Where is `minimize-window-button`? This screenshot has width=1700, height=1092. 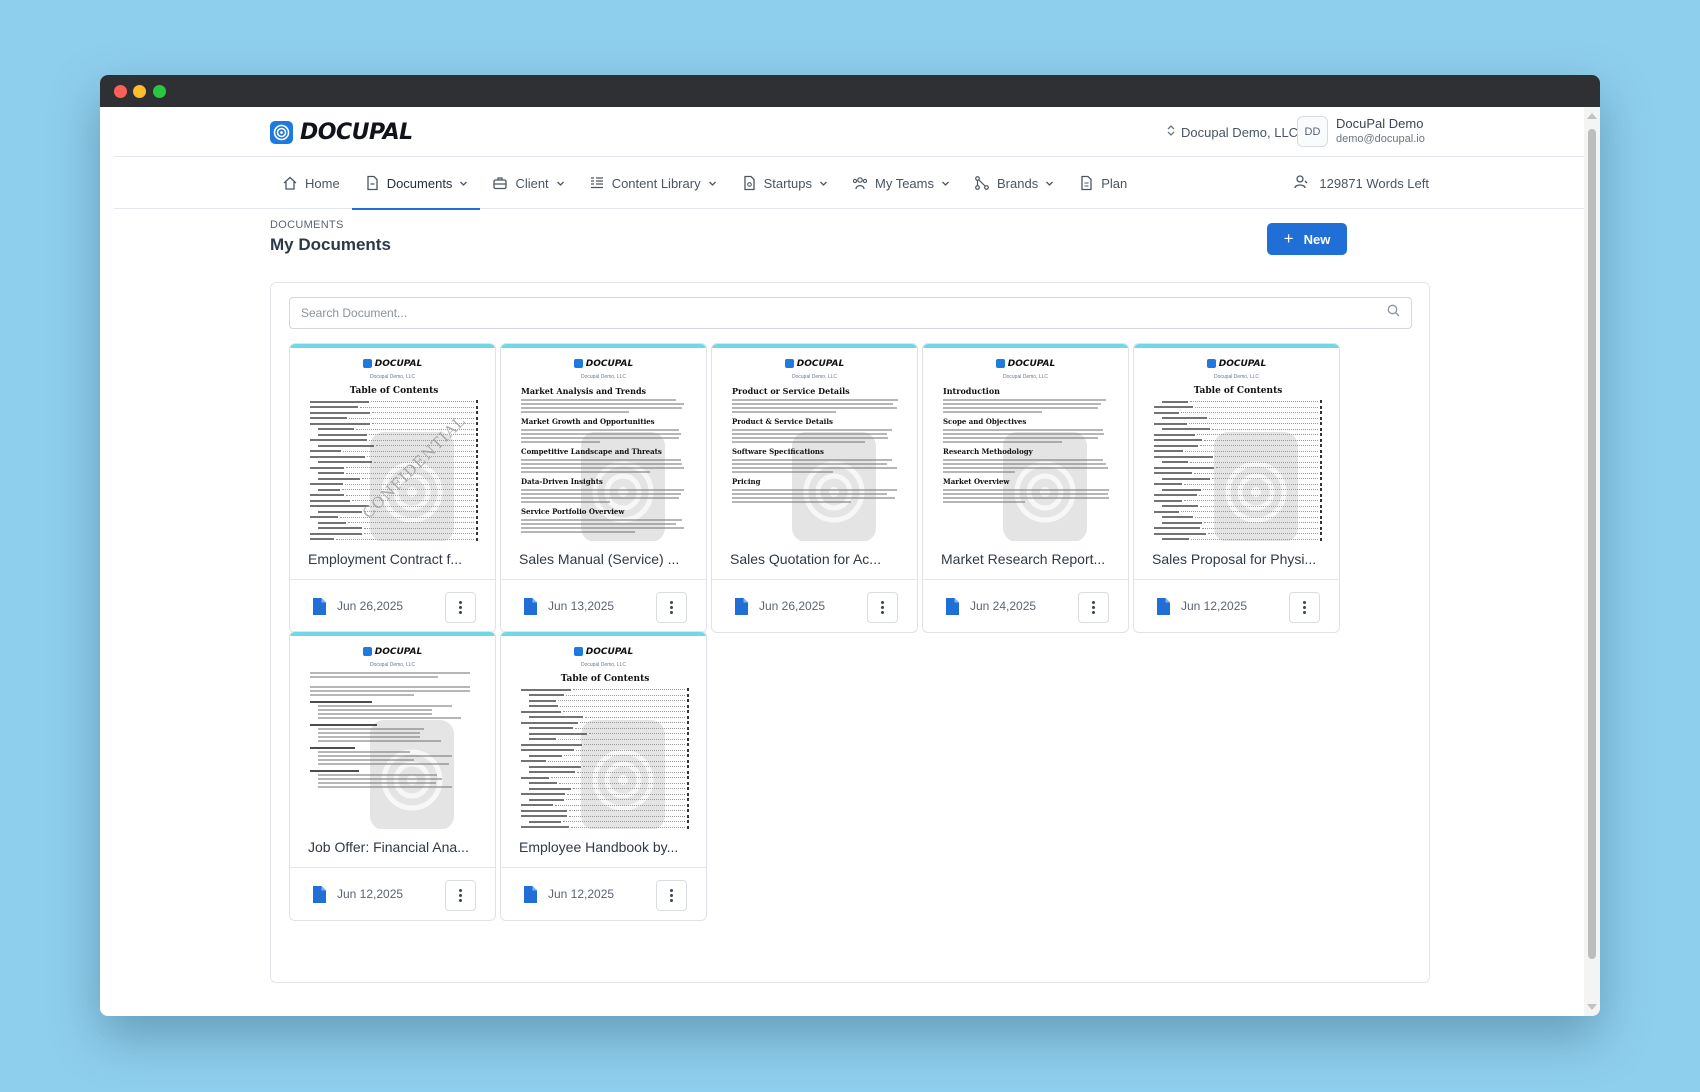 minimize-window-button is located at coordinates (139, 91).